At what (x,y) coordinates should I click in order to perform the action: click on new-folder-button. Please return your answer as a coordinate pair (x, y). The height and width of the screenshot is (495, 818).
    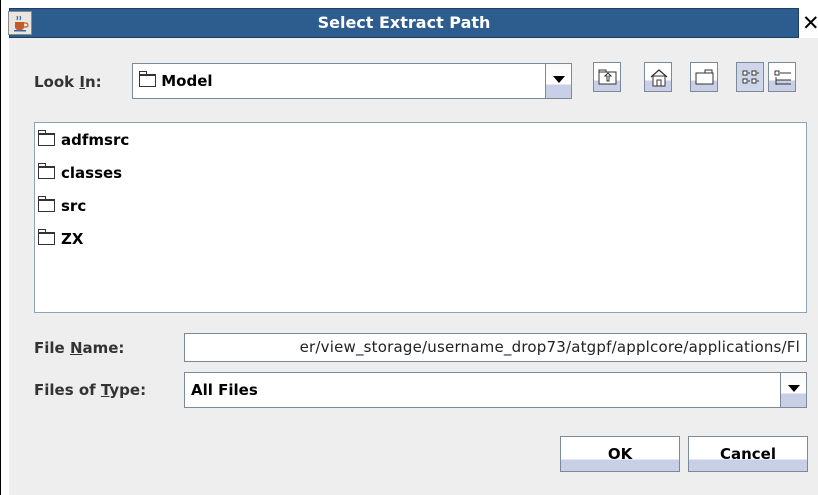
    Looking at the image, I should click on (704, 77).